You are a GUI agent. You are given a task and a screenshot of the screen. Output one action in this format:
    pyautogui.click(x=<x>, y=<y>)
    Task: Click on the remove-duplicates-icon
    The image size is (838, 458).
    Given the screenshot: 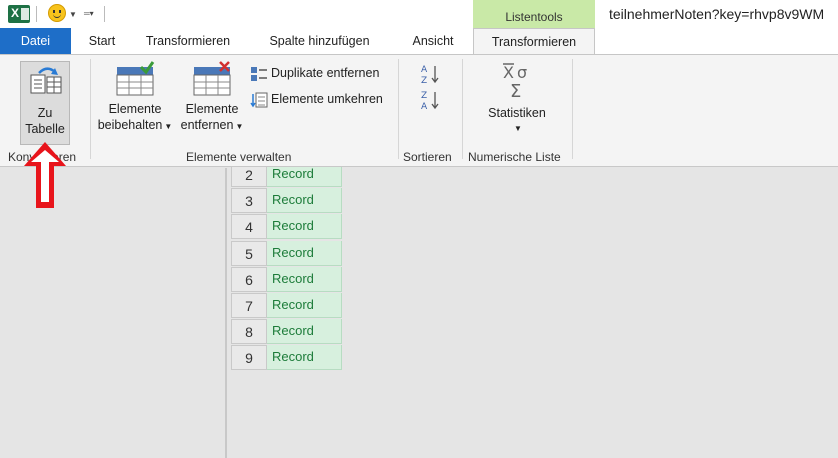 What is the action you would take?
    pyautogui.click(x=259, y=73)
    